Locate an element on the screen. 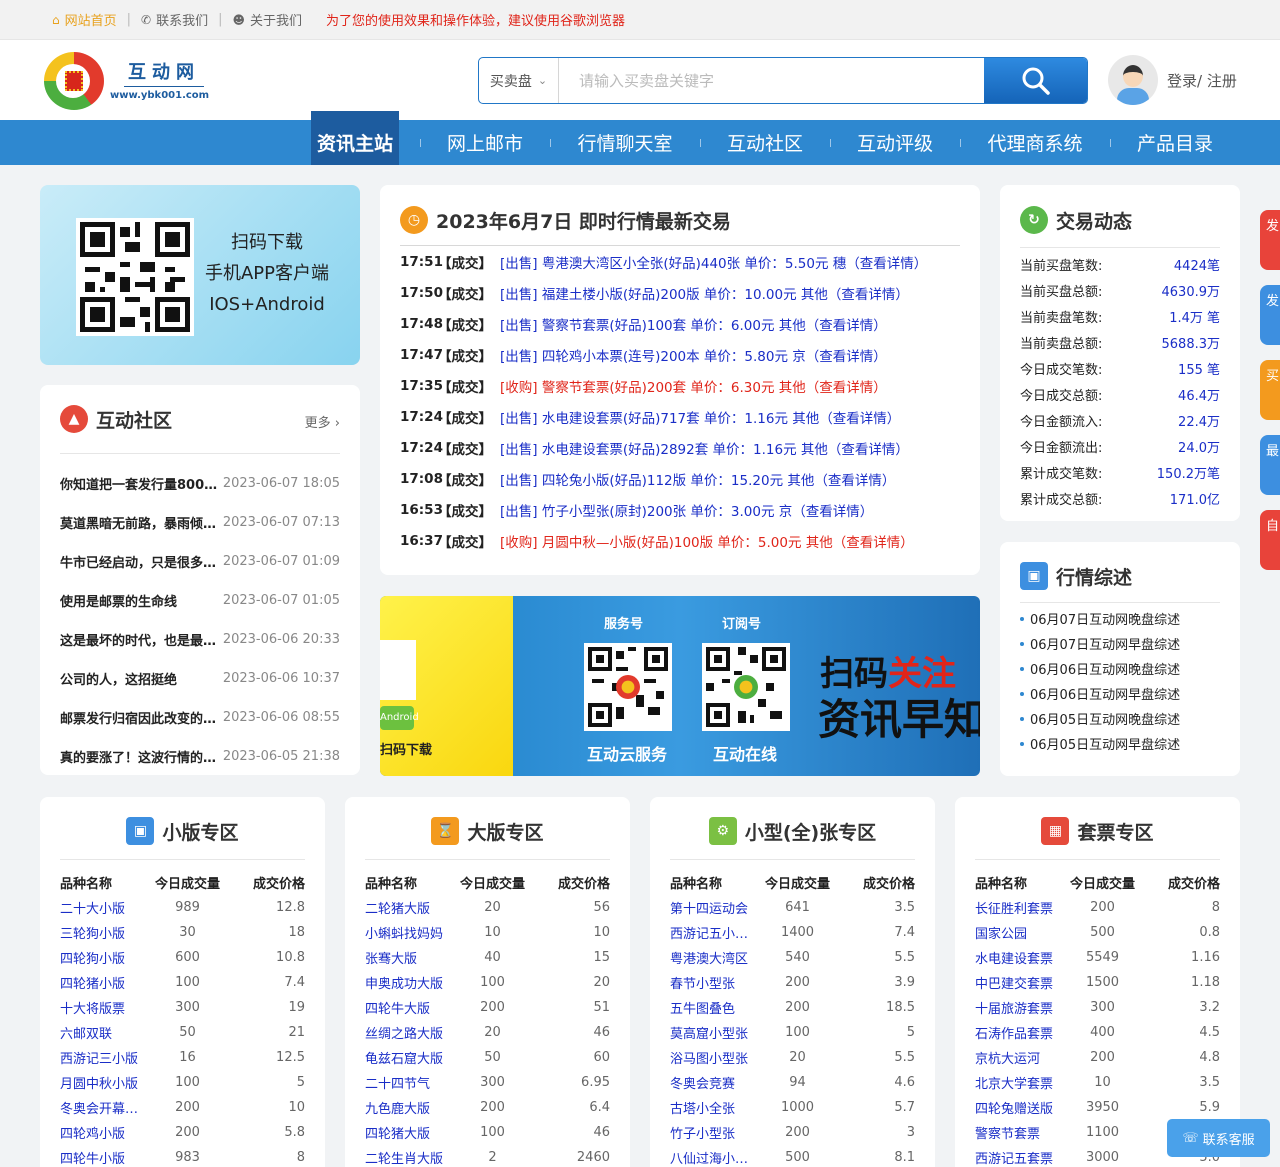 This screenshot has width=1280, height=1167. login-register-link: 登录/ 注册 is located at coordinates (1202, 80).